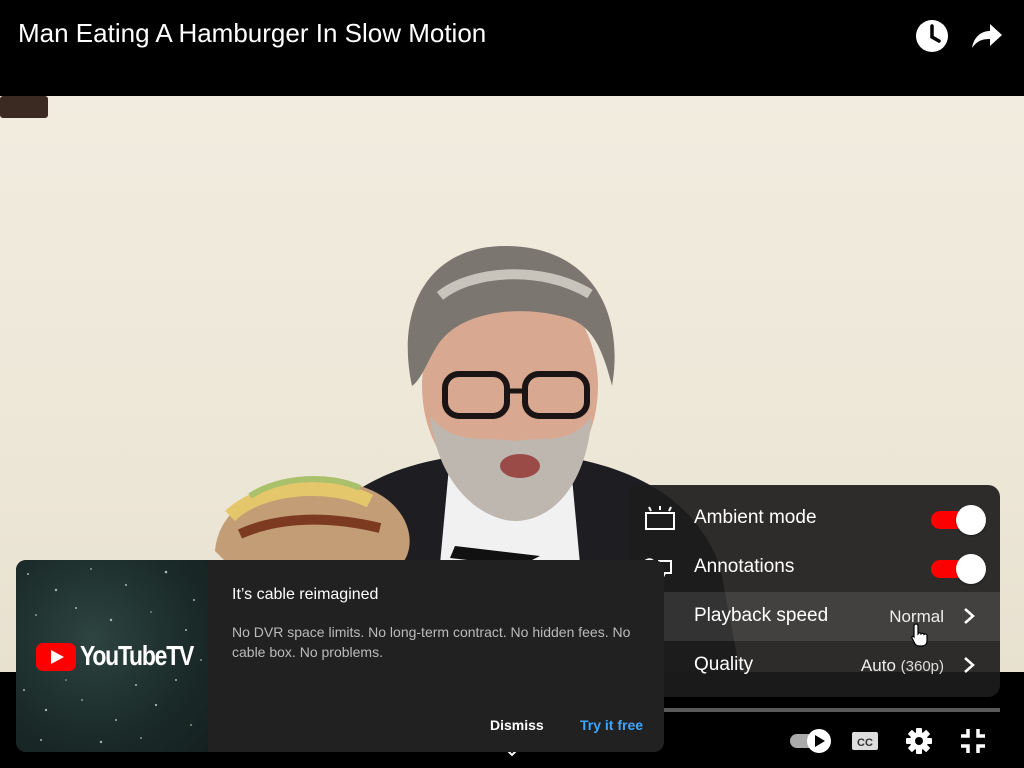  What do you see at coordinates (660, 518) in the screenshot?
I see `ambient-mode-icon` at bounding box center [660, 518].